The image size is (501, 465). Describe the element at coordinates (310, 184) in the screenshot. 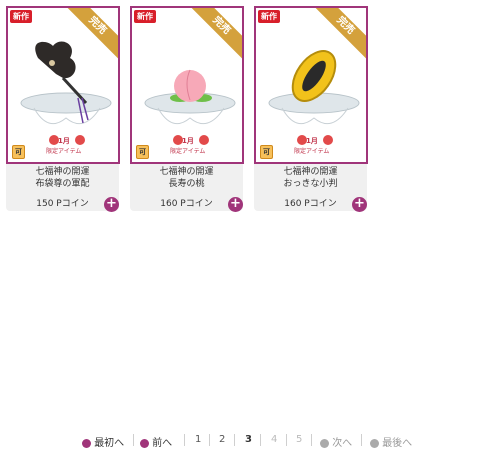

I see `item-name-line2: おっきな小判` at that location.